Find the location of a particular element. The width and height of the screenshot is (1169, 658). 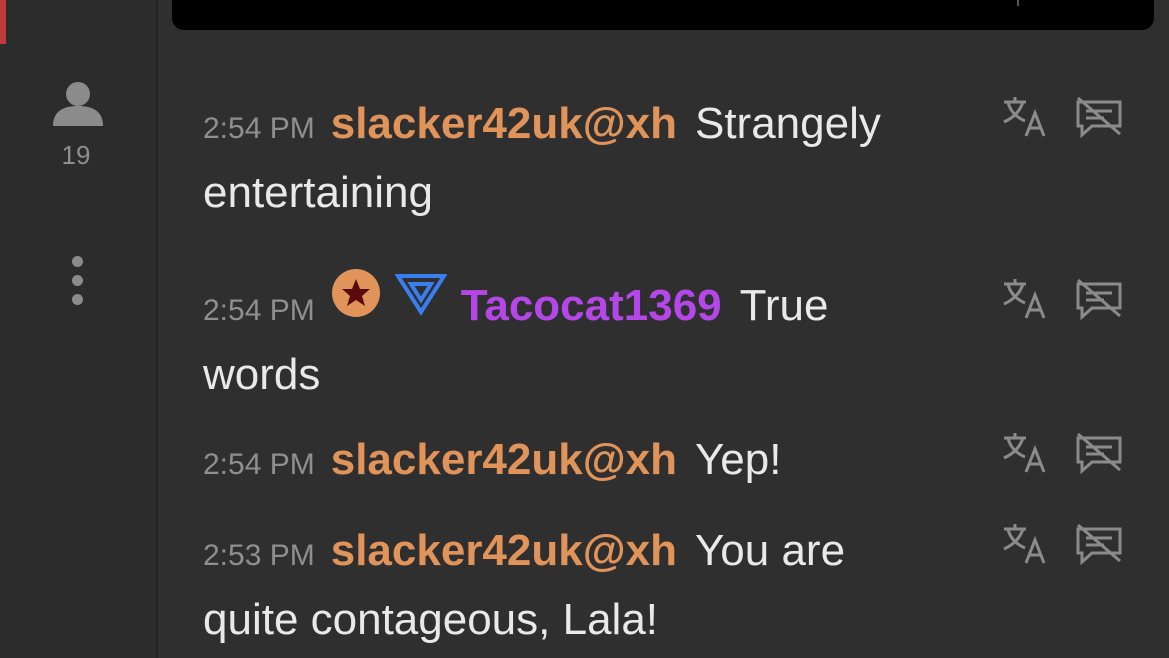

sidebar: 19 is located at coordinates (79, 329).